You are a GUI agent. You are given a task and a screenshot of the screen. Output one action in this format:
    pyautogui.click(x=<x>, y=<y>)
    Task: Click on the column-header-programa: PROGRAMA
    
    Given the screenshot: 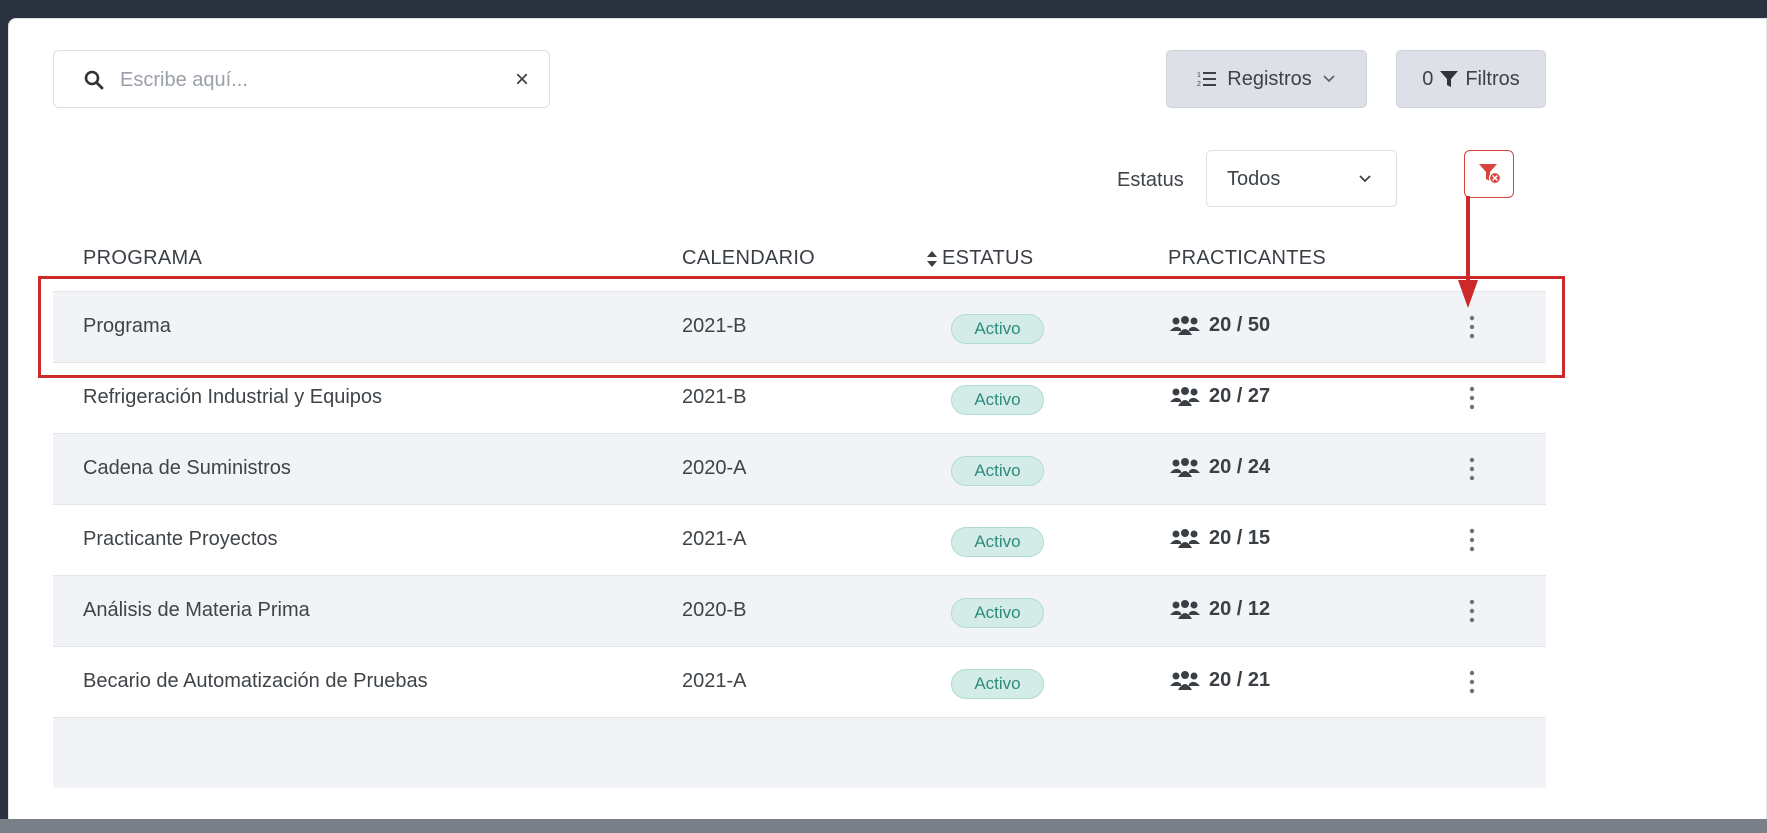 What is the action you would take?
    pyautogui.click(x=143, y=258)
    